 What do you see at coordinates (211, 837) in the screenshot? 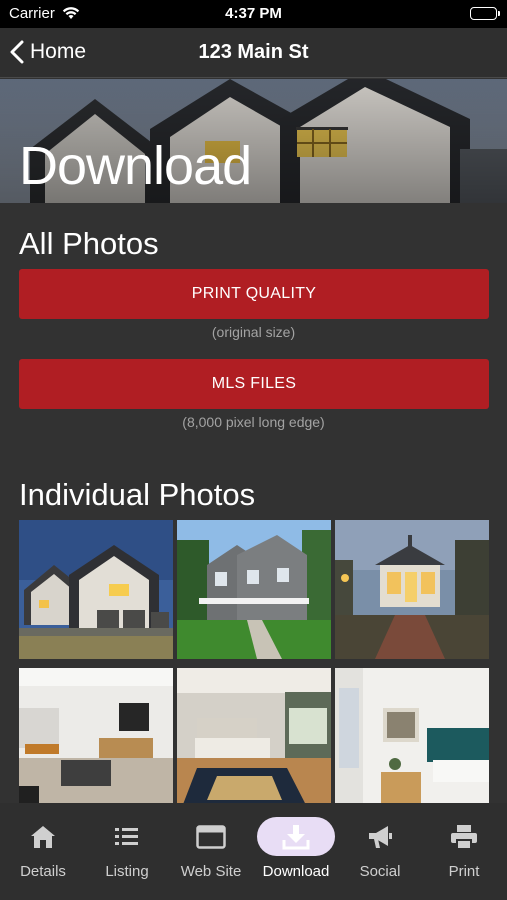
I see `browser-icon` at bounding box center [211, 837].